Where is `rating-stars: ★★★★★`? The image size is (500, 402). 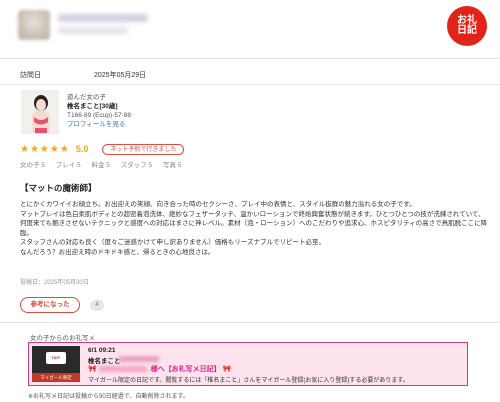 rating-stars: ★★★★★ is located at coordinates (45, 149).